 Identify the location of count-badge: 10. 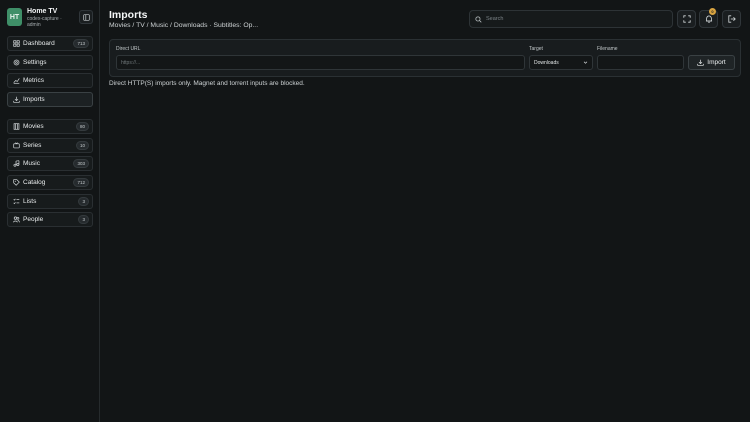
(82, 145).